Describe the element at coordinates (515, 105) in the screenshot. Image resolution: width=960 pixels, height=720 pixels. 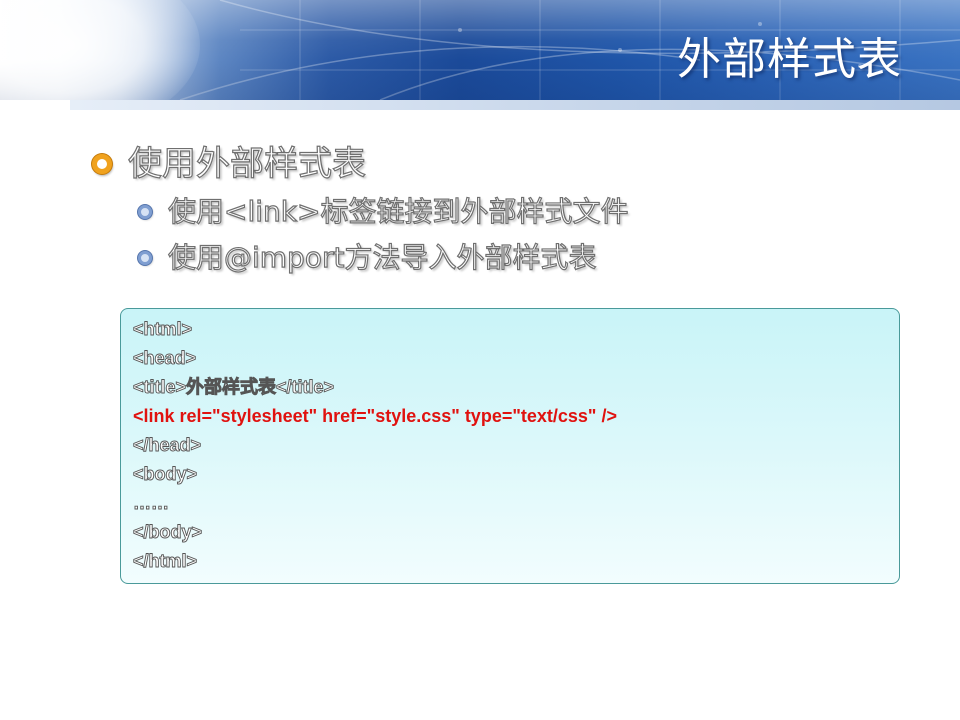
I see `banner-underline-strip` at that location.